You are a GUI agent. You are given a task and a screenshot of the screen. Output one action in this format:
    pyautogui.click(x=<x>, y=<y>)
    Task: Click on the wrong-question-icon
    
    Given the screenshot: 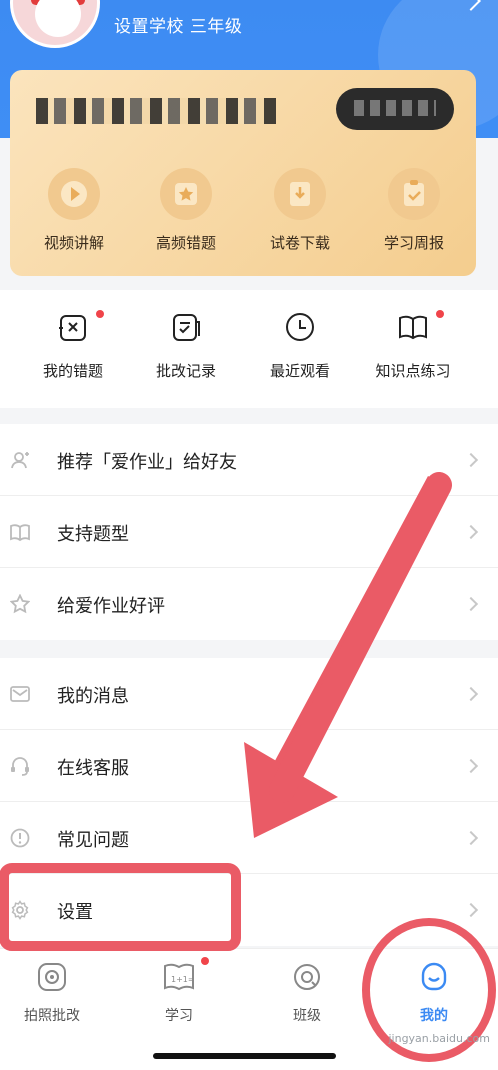 What is the action you would take?
    pyautogui.click(x=73, y=327)
    